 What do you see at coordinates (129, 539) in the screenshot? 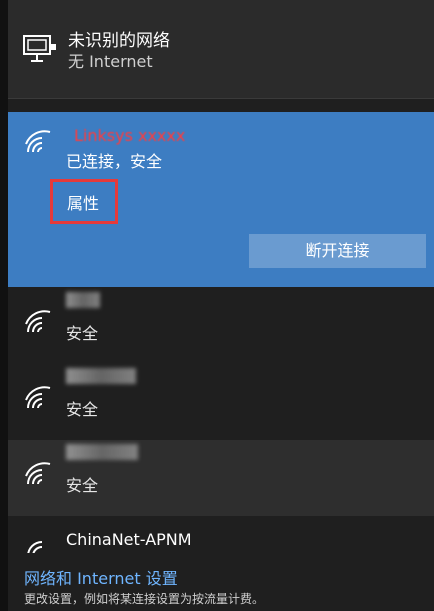
I see `network-name: ChinaNet-APNM` at bounding box center [129, 539].